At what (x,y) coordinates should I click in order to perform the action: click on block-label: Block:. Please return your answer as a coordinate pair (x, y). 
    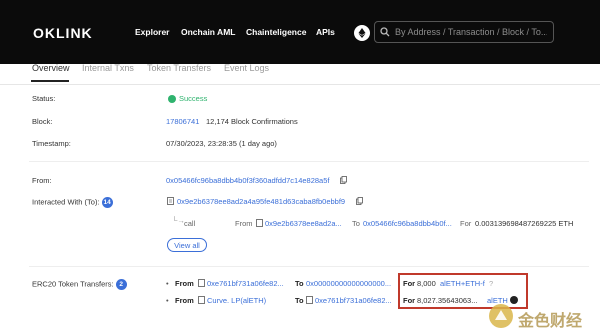
    Looking at the image, I should click on (42, 121).